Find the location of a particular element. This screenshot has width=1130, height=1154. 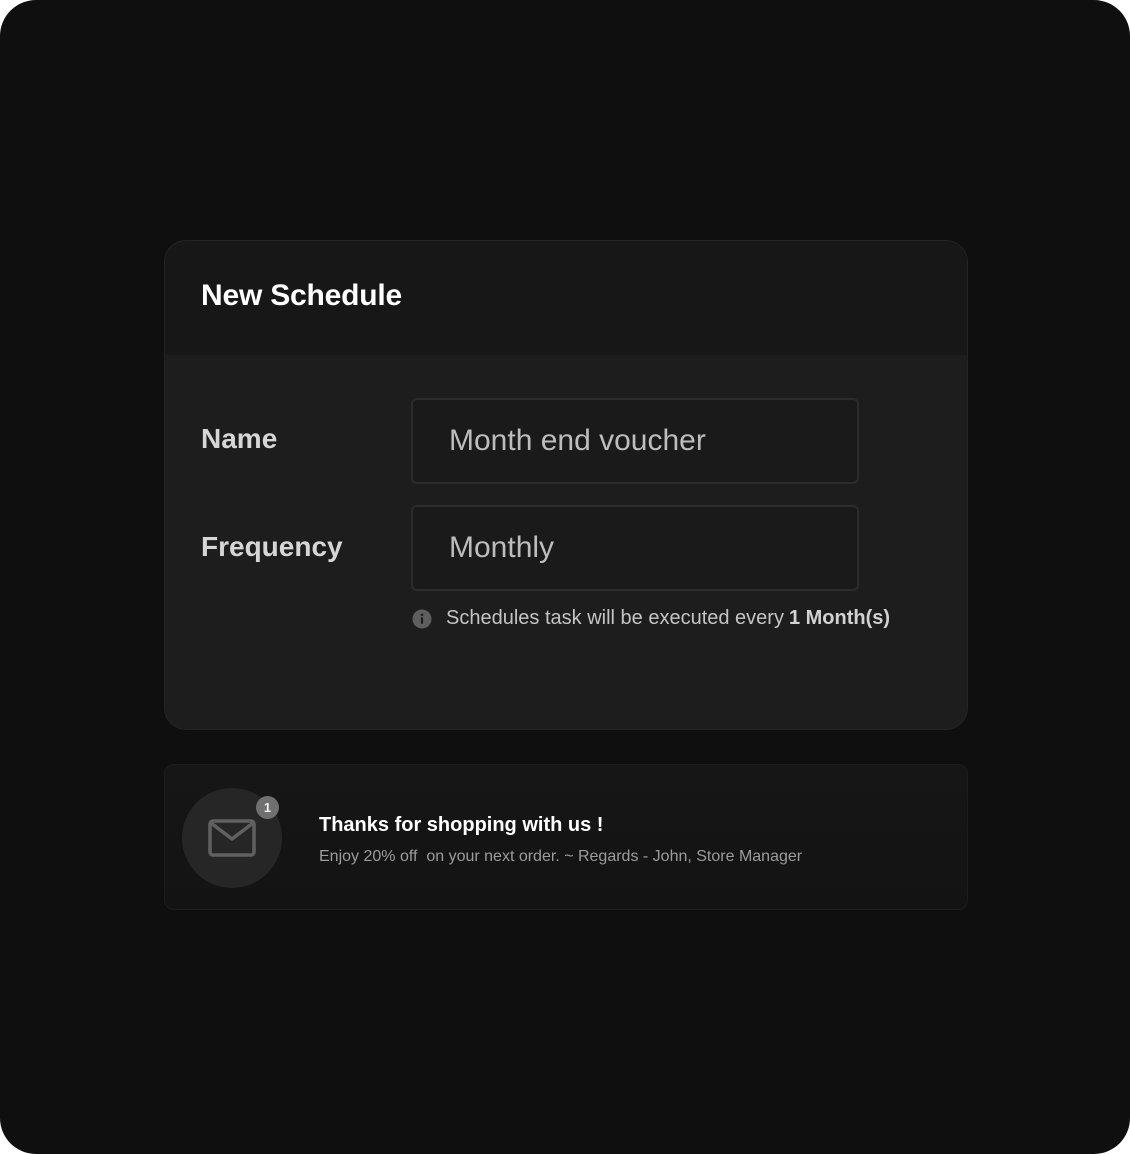

info-icon is located at coordinates (422, 618).